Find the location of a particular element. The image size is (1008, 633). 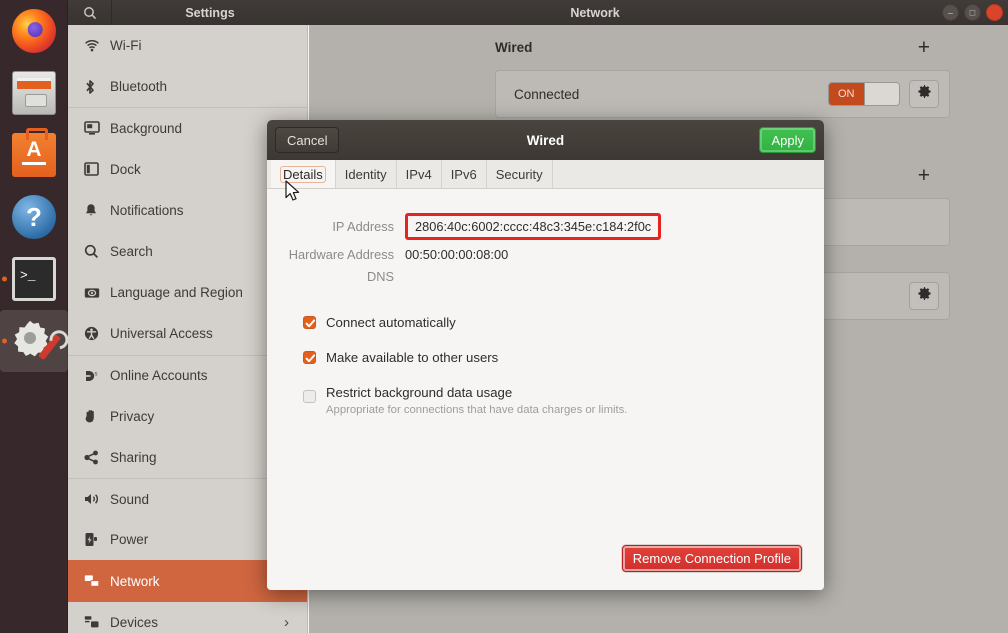

minimize-button: – is located at coordinates (950, 12).